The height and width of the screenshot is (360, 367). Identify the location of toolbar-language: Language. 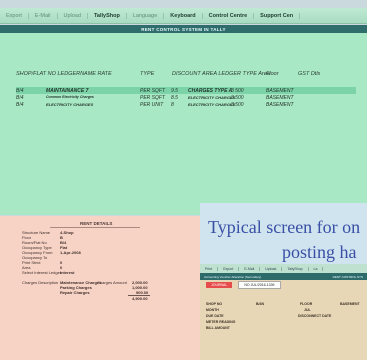
(146, 15).